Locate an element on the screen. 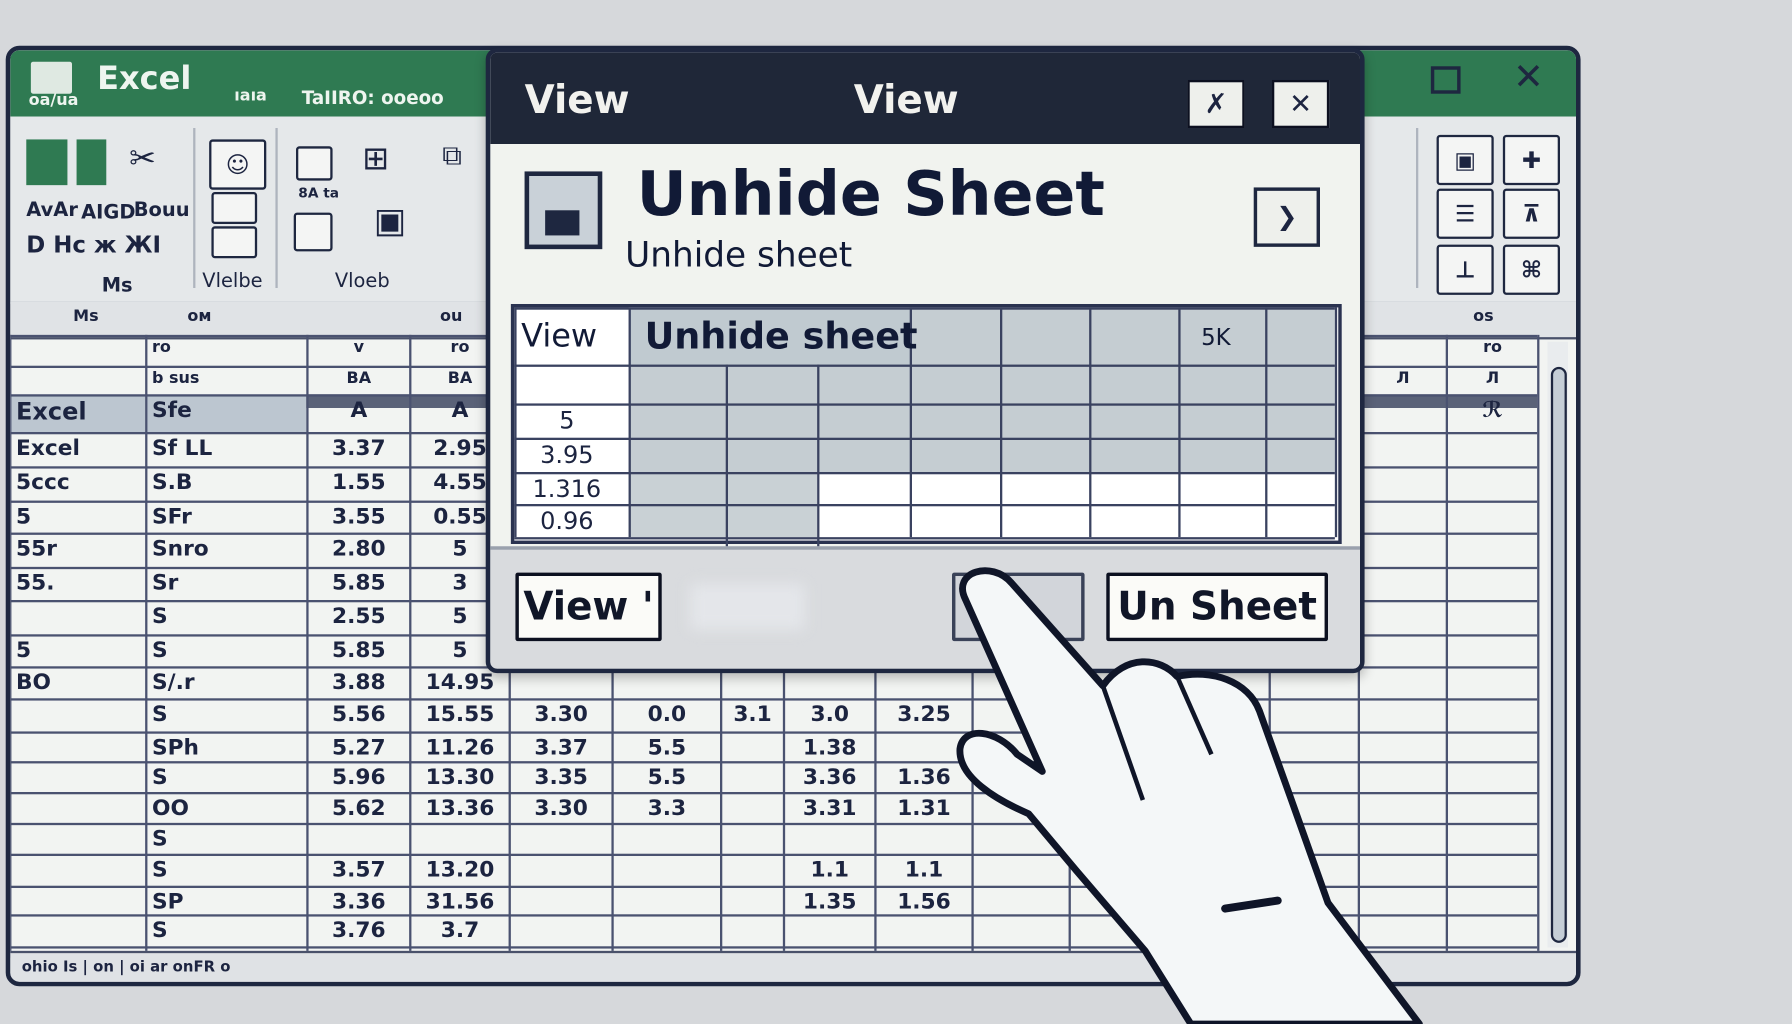 This screenshot has width=1792, height=1024. pointing-hand-icon is located at coordinates (1189, 795).